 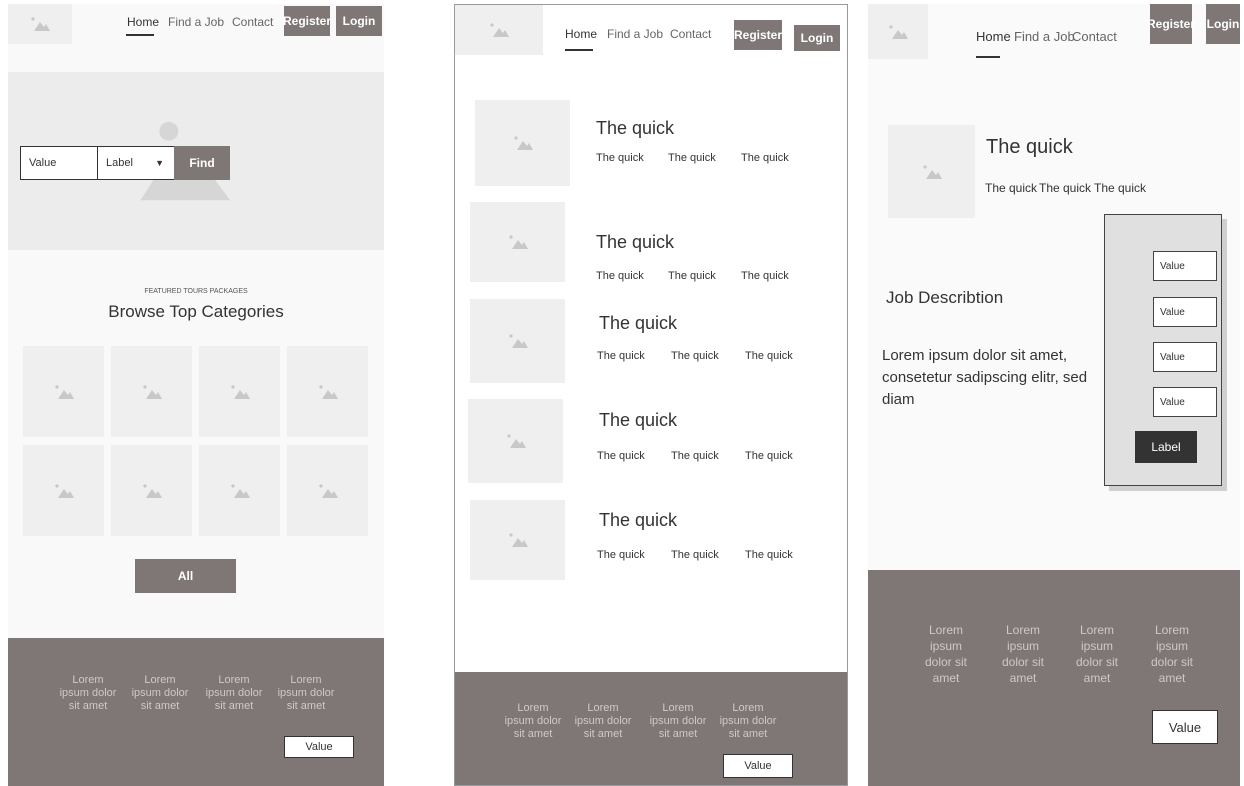 What do you see at coordinates (196, 311) in the screenshot?
I see `section-title: Browse Top Categories` at bounding box center [196, 311].